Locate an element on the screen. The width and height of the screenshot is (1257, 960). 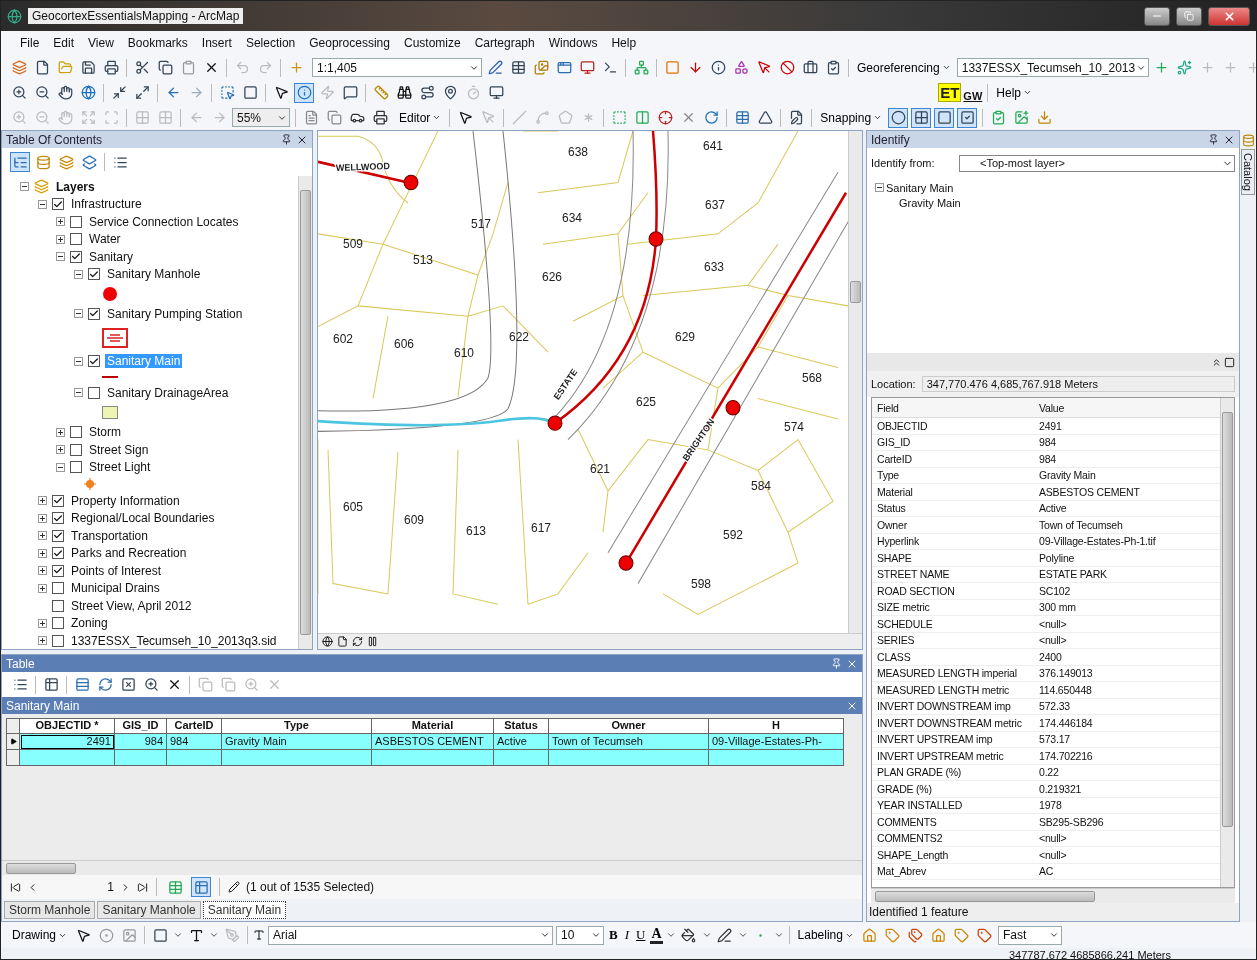
field-value: 0.22 is located at coordinates (1049, 772).